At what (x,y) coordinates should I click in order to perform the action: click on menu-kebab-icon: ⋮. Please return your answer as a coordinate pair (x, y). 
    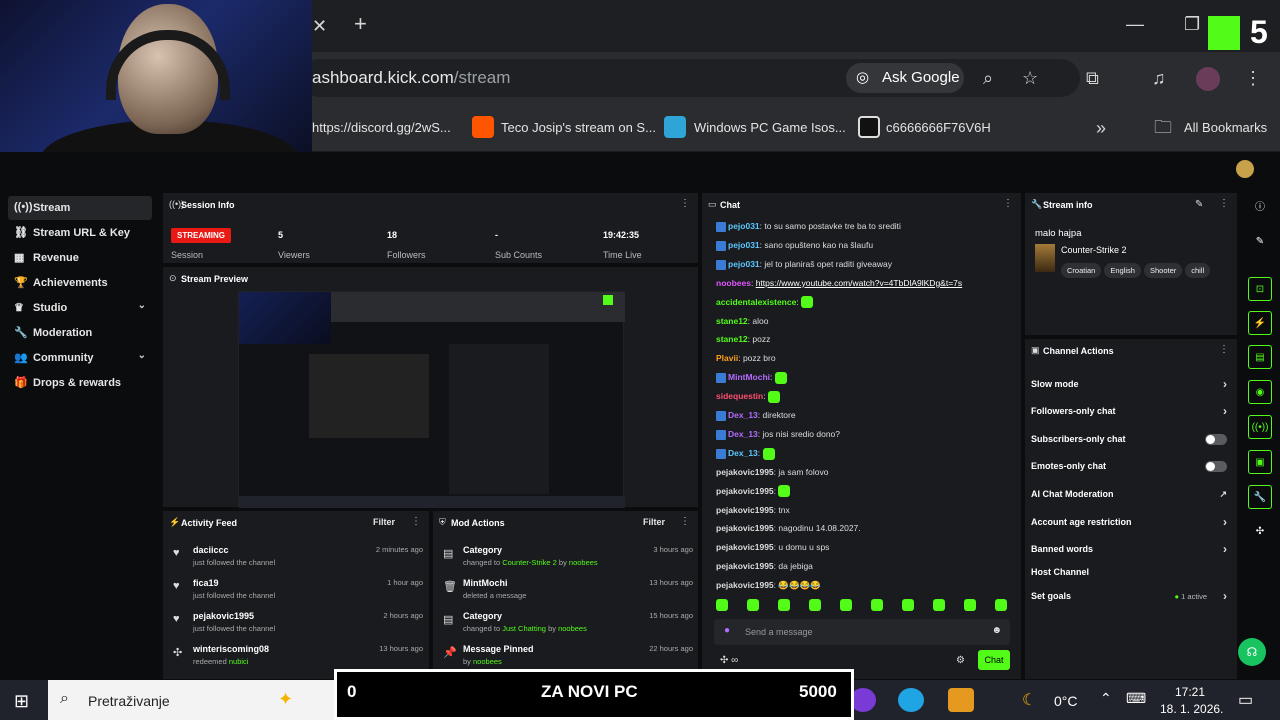
    Looking at the image, I should click on (1253, 78).